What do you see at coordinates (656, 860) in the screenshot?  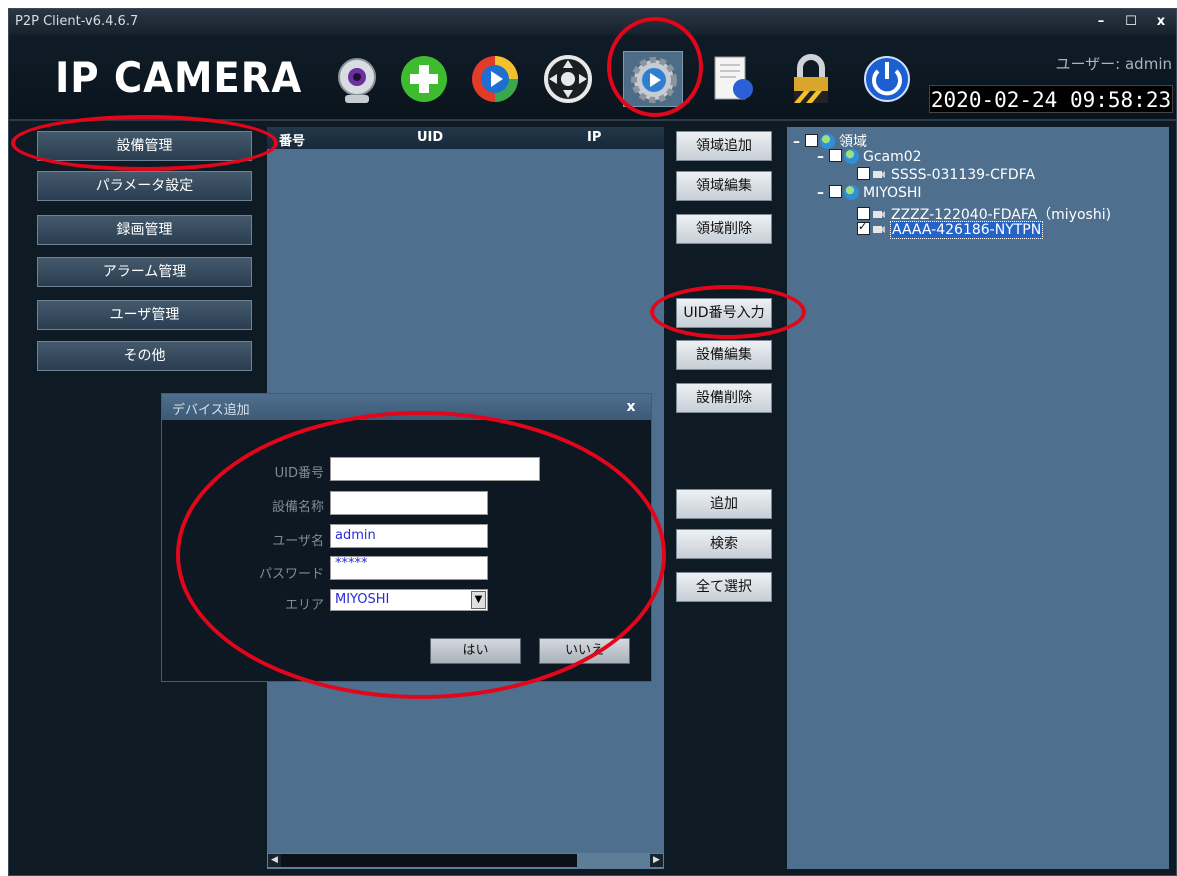 I see `scroll-right-icon: ▶` at bounding box center [656, 860].